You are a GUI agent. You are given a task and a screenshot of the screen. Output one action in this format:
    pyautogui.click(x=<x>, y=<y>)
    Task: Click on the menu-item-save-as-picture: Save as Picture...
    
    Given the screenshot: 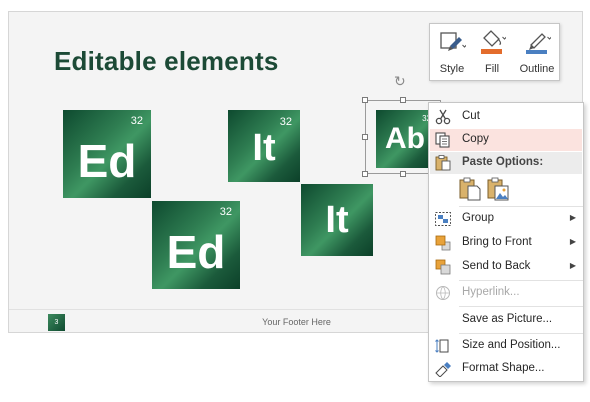 What is the action you would take?
    pyautogui.click(x=506, y=320)
    